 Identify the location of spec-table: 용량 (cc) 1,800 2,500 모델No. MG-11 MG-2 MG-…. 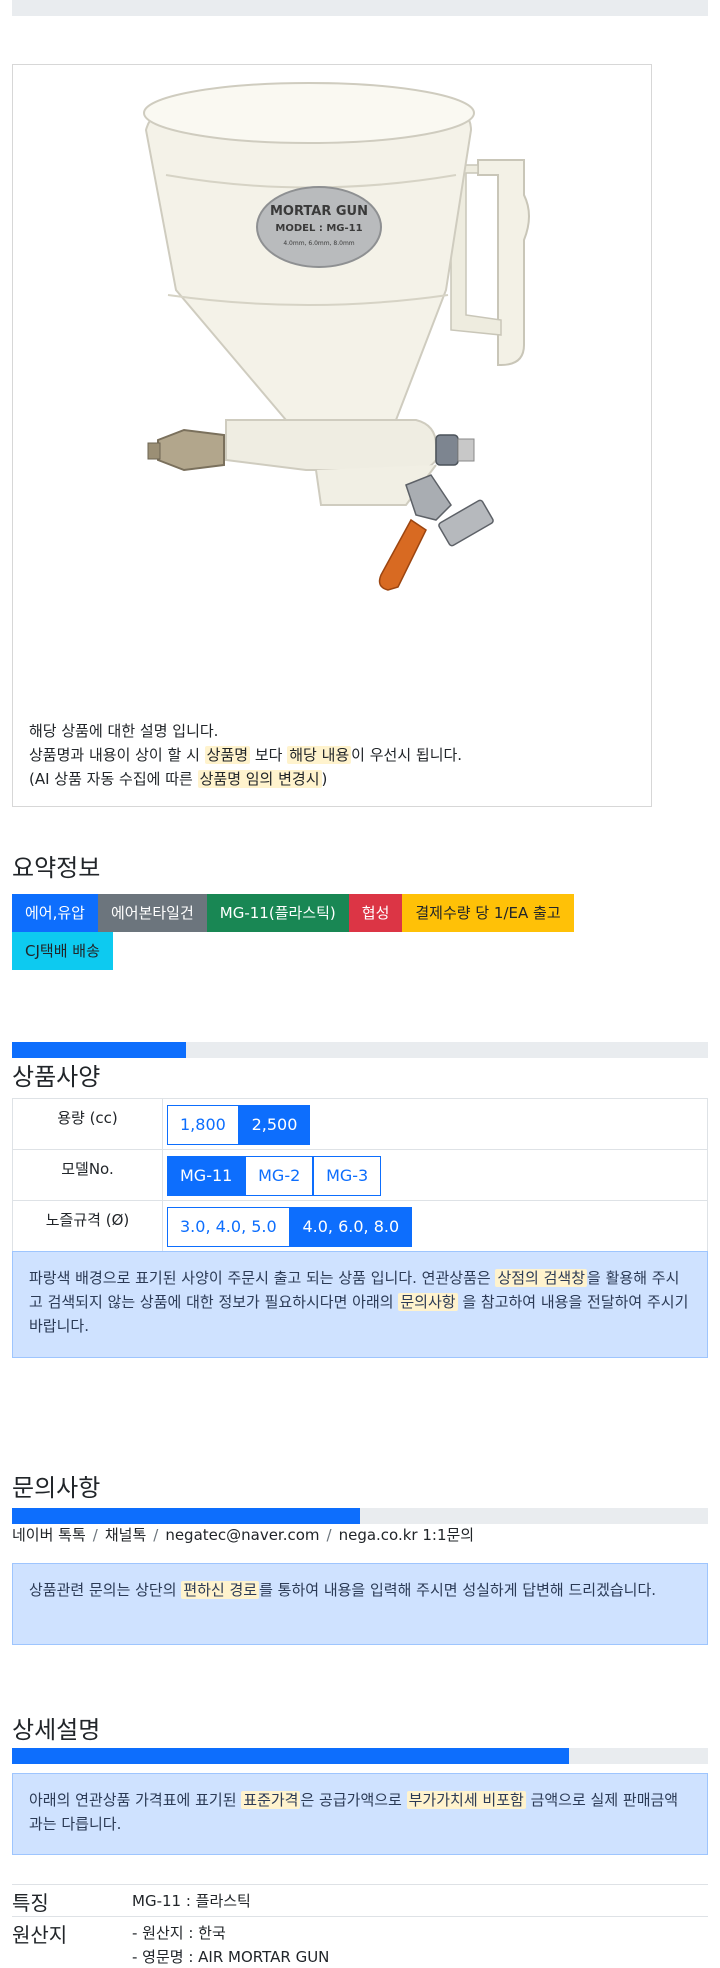
(360, 1175).